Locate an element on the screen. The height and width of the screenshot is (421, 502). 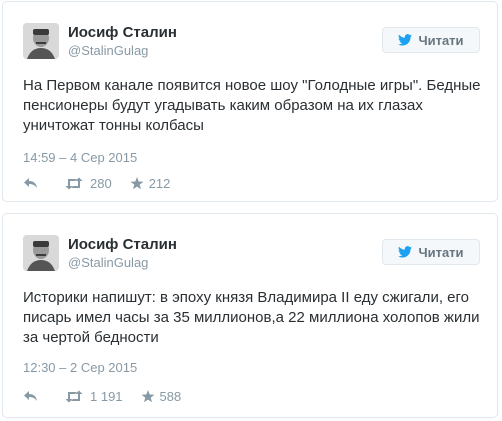
tweet-timestamp: 12:30 – 2 Сер 2015 is located at coordinates (80, 367).